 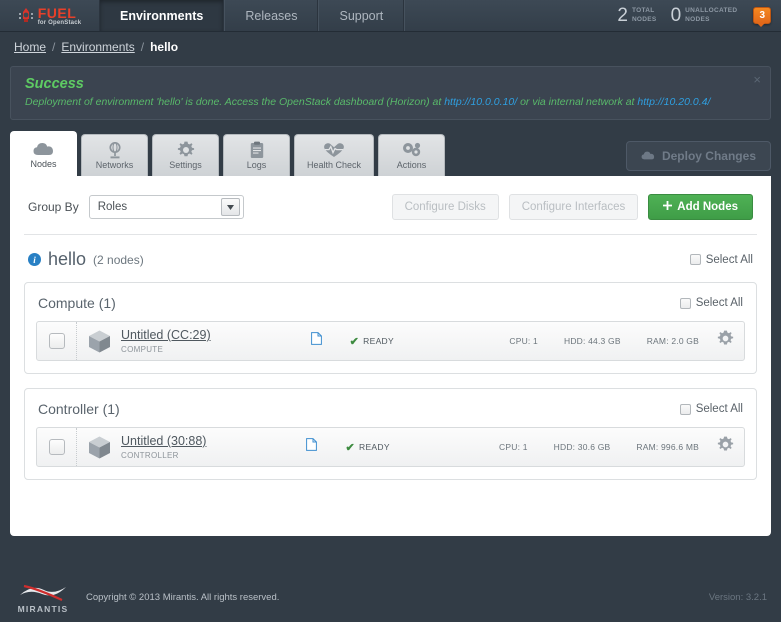 What do you see at coordinates (77, 303) in the screenshot?
I see `group-title-compute: Compute (1)` at bounding box center [77, 303].